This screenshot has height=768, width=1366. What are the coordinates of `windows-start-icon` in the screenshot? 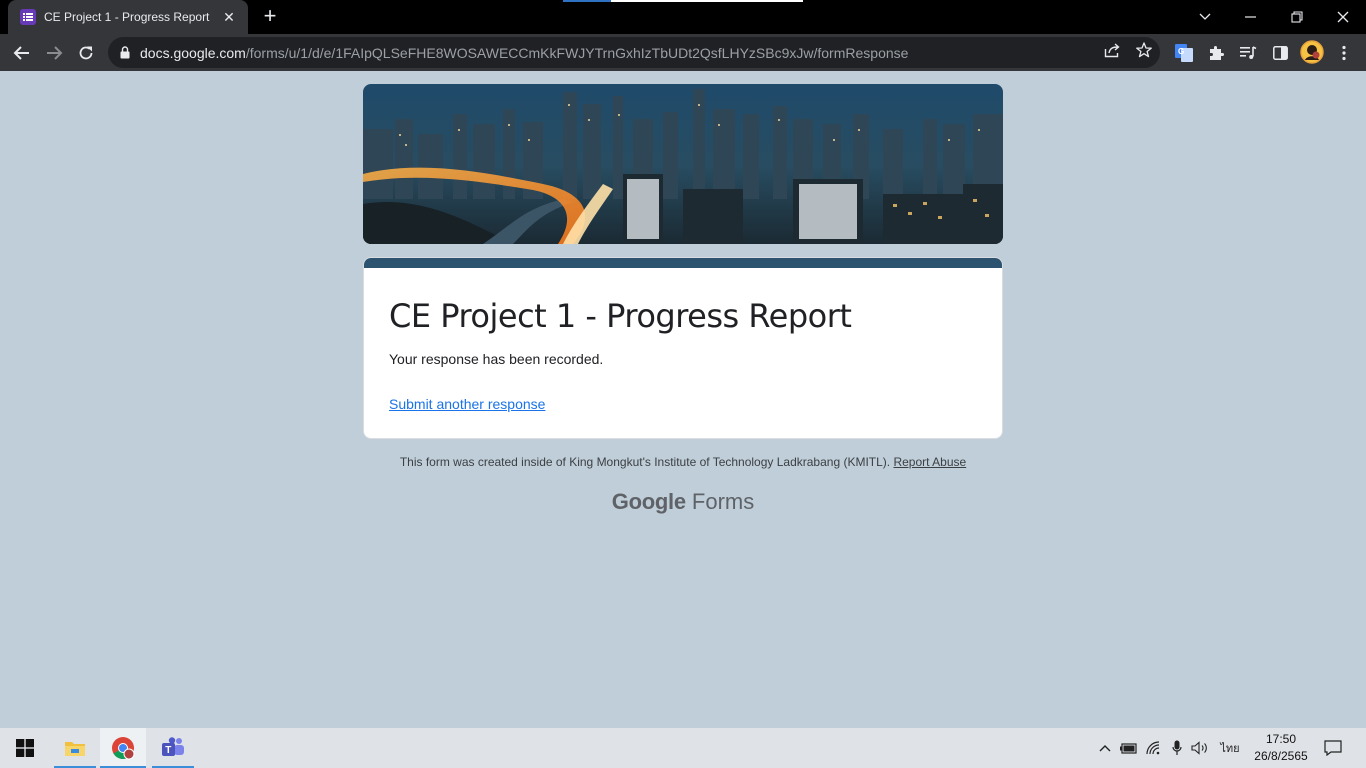 It's located at (25, 748).